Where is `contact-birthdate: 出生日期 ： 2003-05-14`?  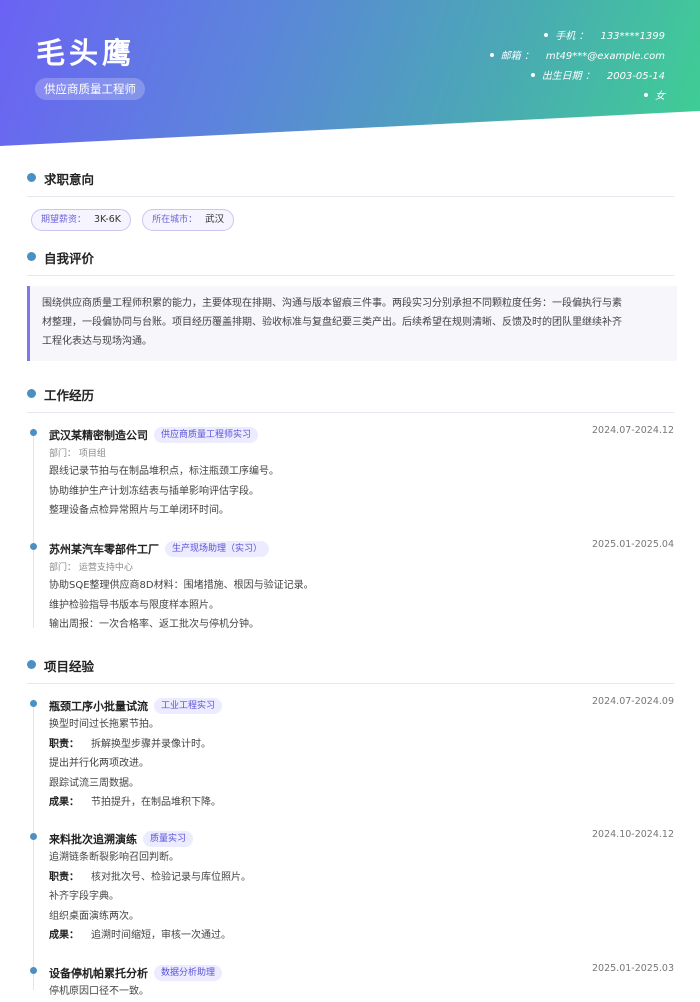
contact-birthdate: 出生日期 ： 2003-05-14 is located at coordinates (577, 77).